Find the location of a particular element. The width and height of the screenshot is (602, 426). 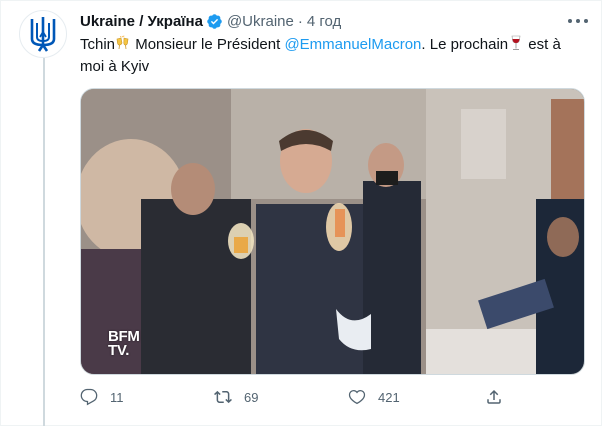

text-segment: . Le prochain is located at coordinates (465, 44).